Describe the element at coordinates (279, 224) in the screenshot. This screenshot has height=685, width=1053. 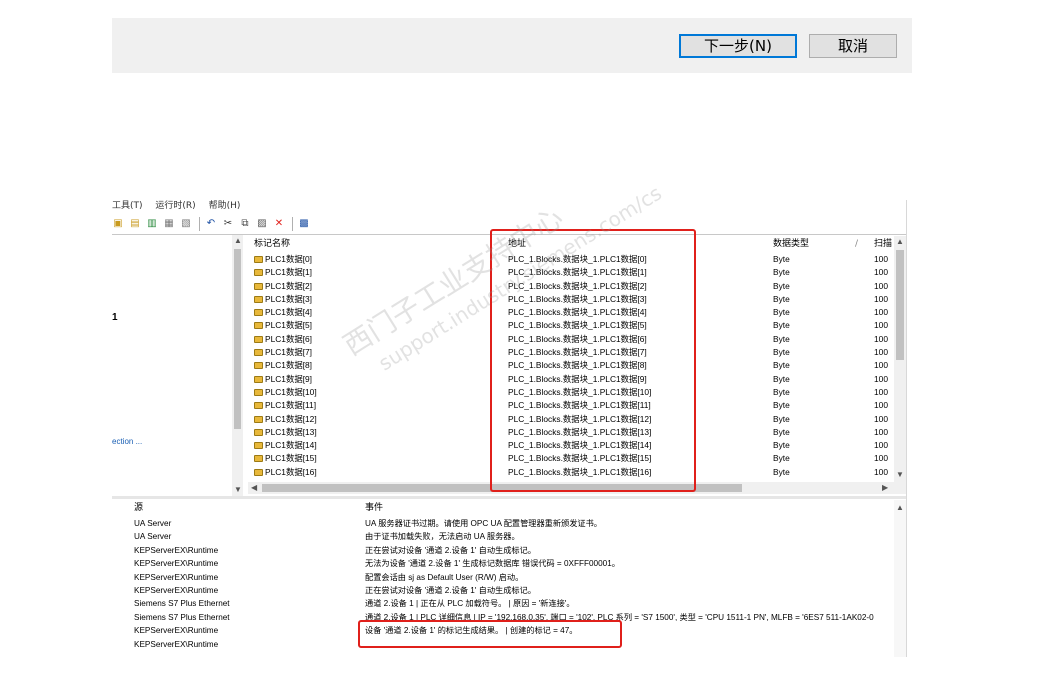
I see `delete-icon: ✕` at that location.